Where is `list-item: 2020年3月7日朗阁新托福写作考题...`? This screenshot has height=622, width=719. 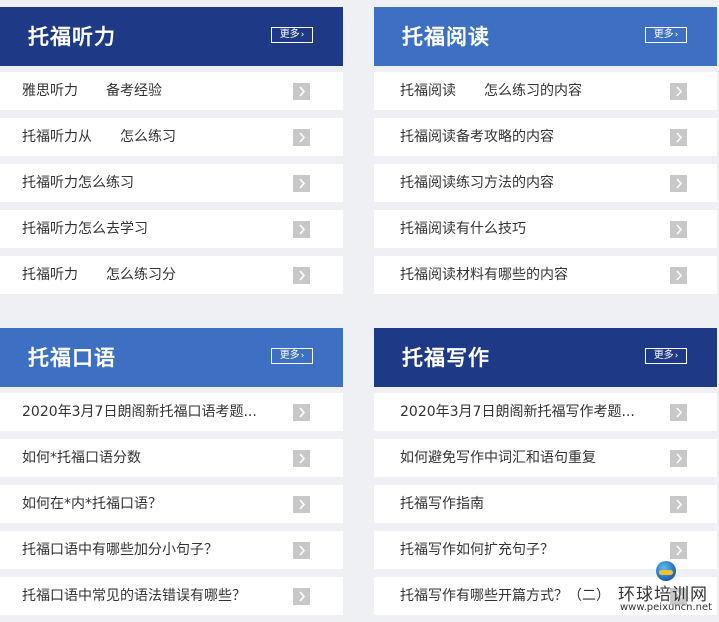 list-item: 2020年3月7日朗阁新托福写作考题... is located at coordinates (545, 412).